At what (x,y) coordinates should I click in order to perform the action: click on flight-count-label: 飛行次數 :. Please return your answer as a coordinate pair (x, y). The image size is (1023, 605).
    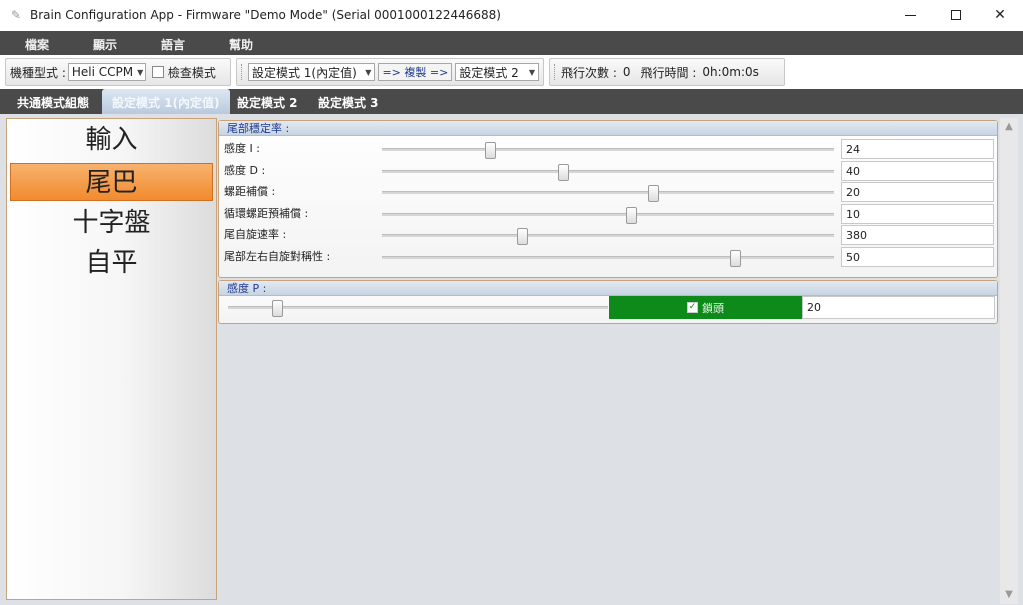
    Looking at the image, I should click on (589, 72).